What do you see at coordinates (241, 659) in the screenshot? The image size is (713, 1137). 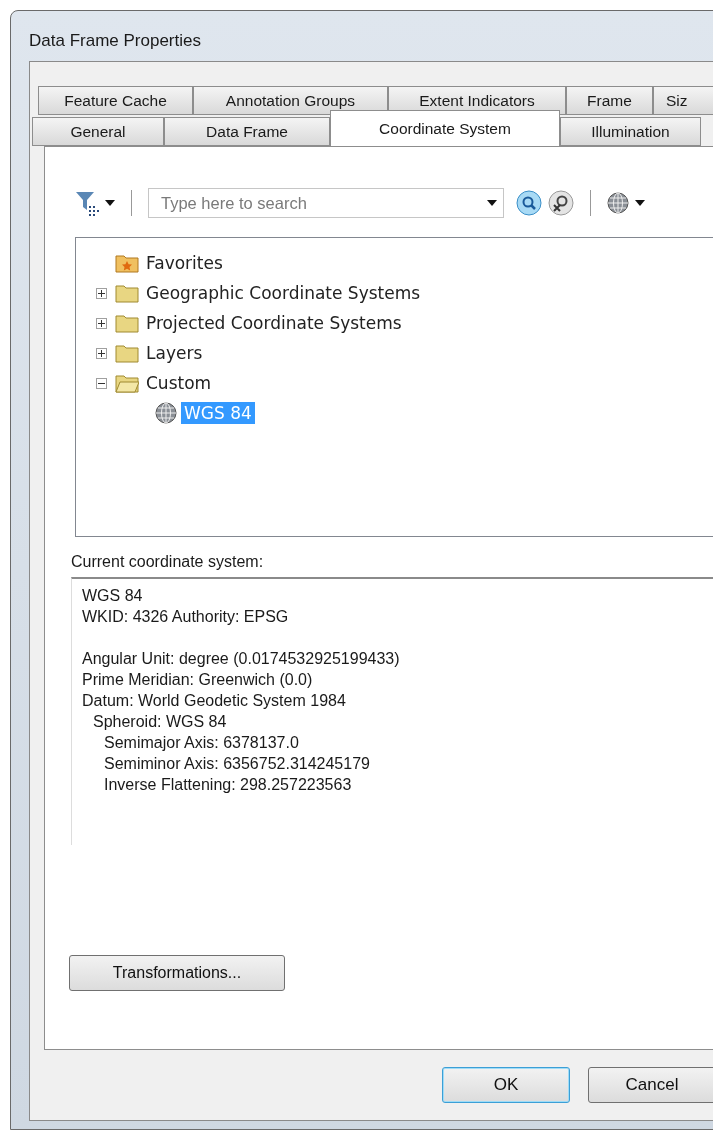 I see `detail-line: Angular Unit: degree (0.0174532925199433)` at bounding box center [241, 659].